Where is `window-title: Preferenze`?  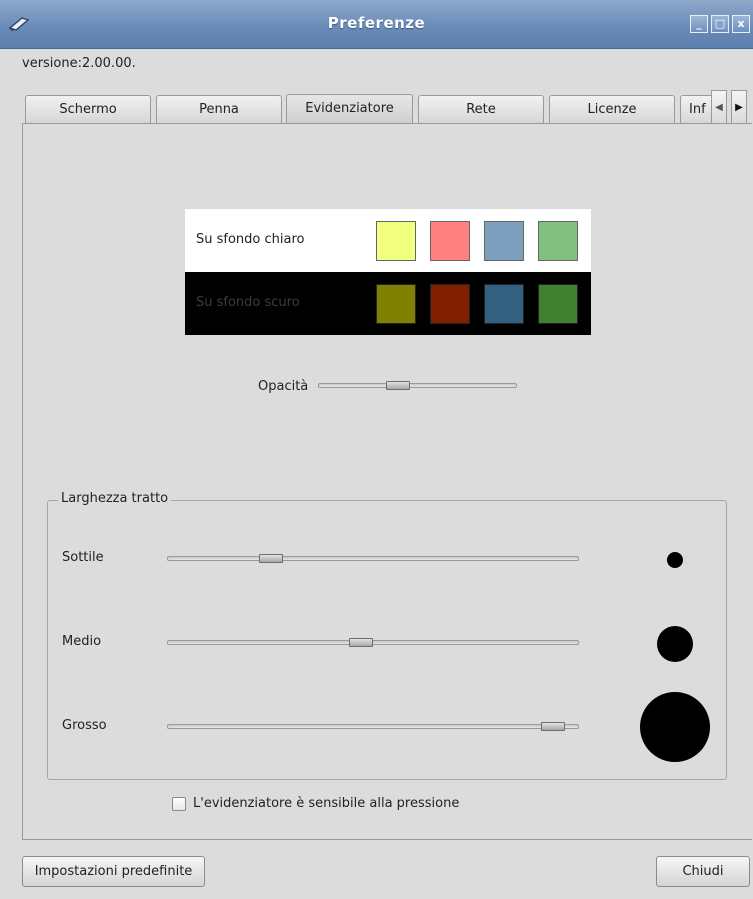 window-title: Preferenze is located at coordinates (376, 23).